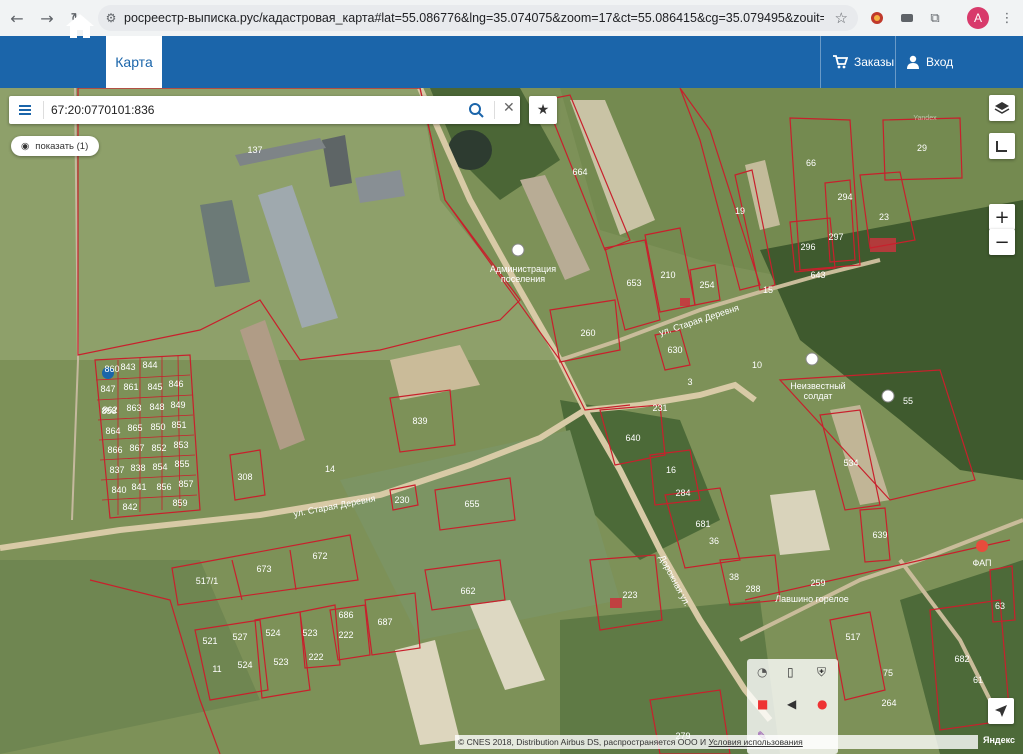  Describe the element at coordinates (762, 704) in the screenshot. I see `tray-record-icon: ■` at that location.